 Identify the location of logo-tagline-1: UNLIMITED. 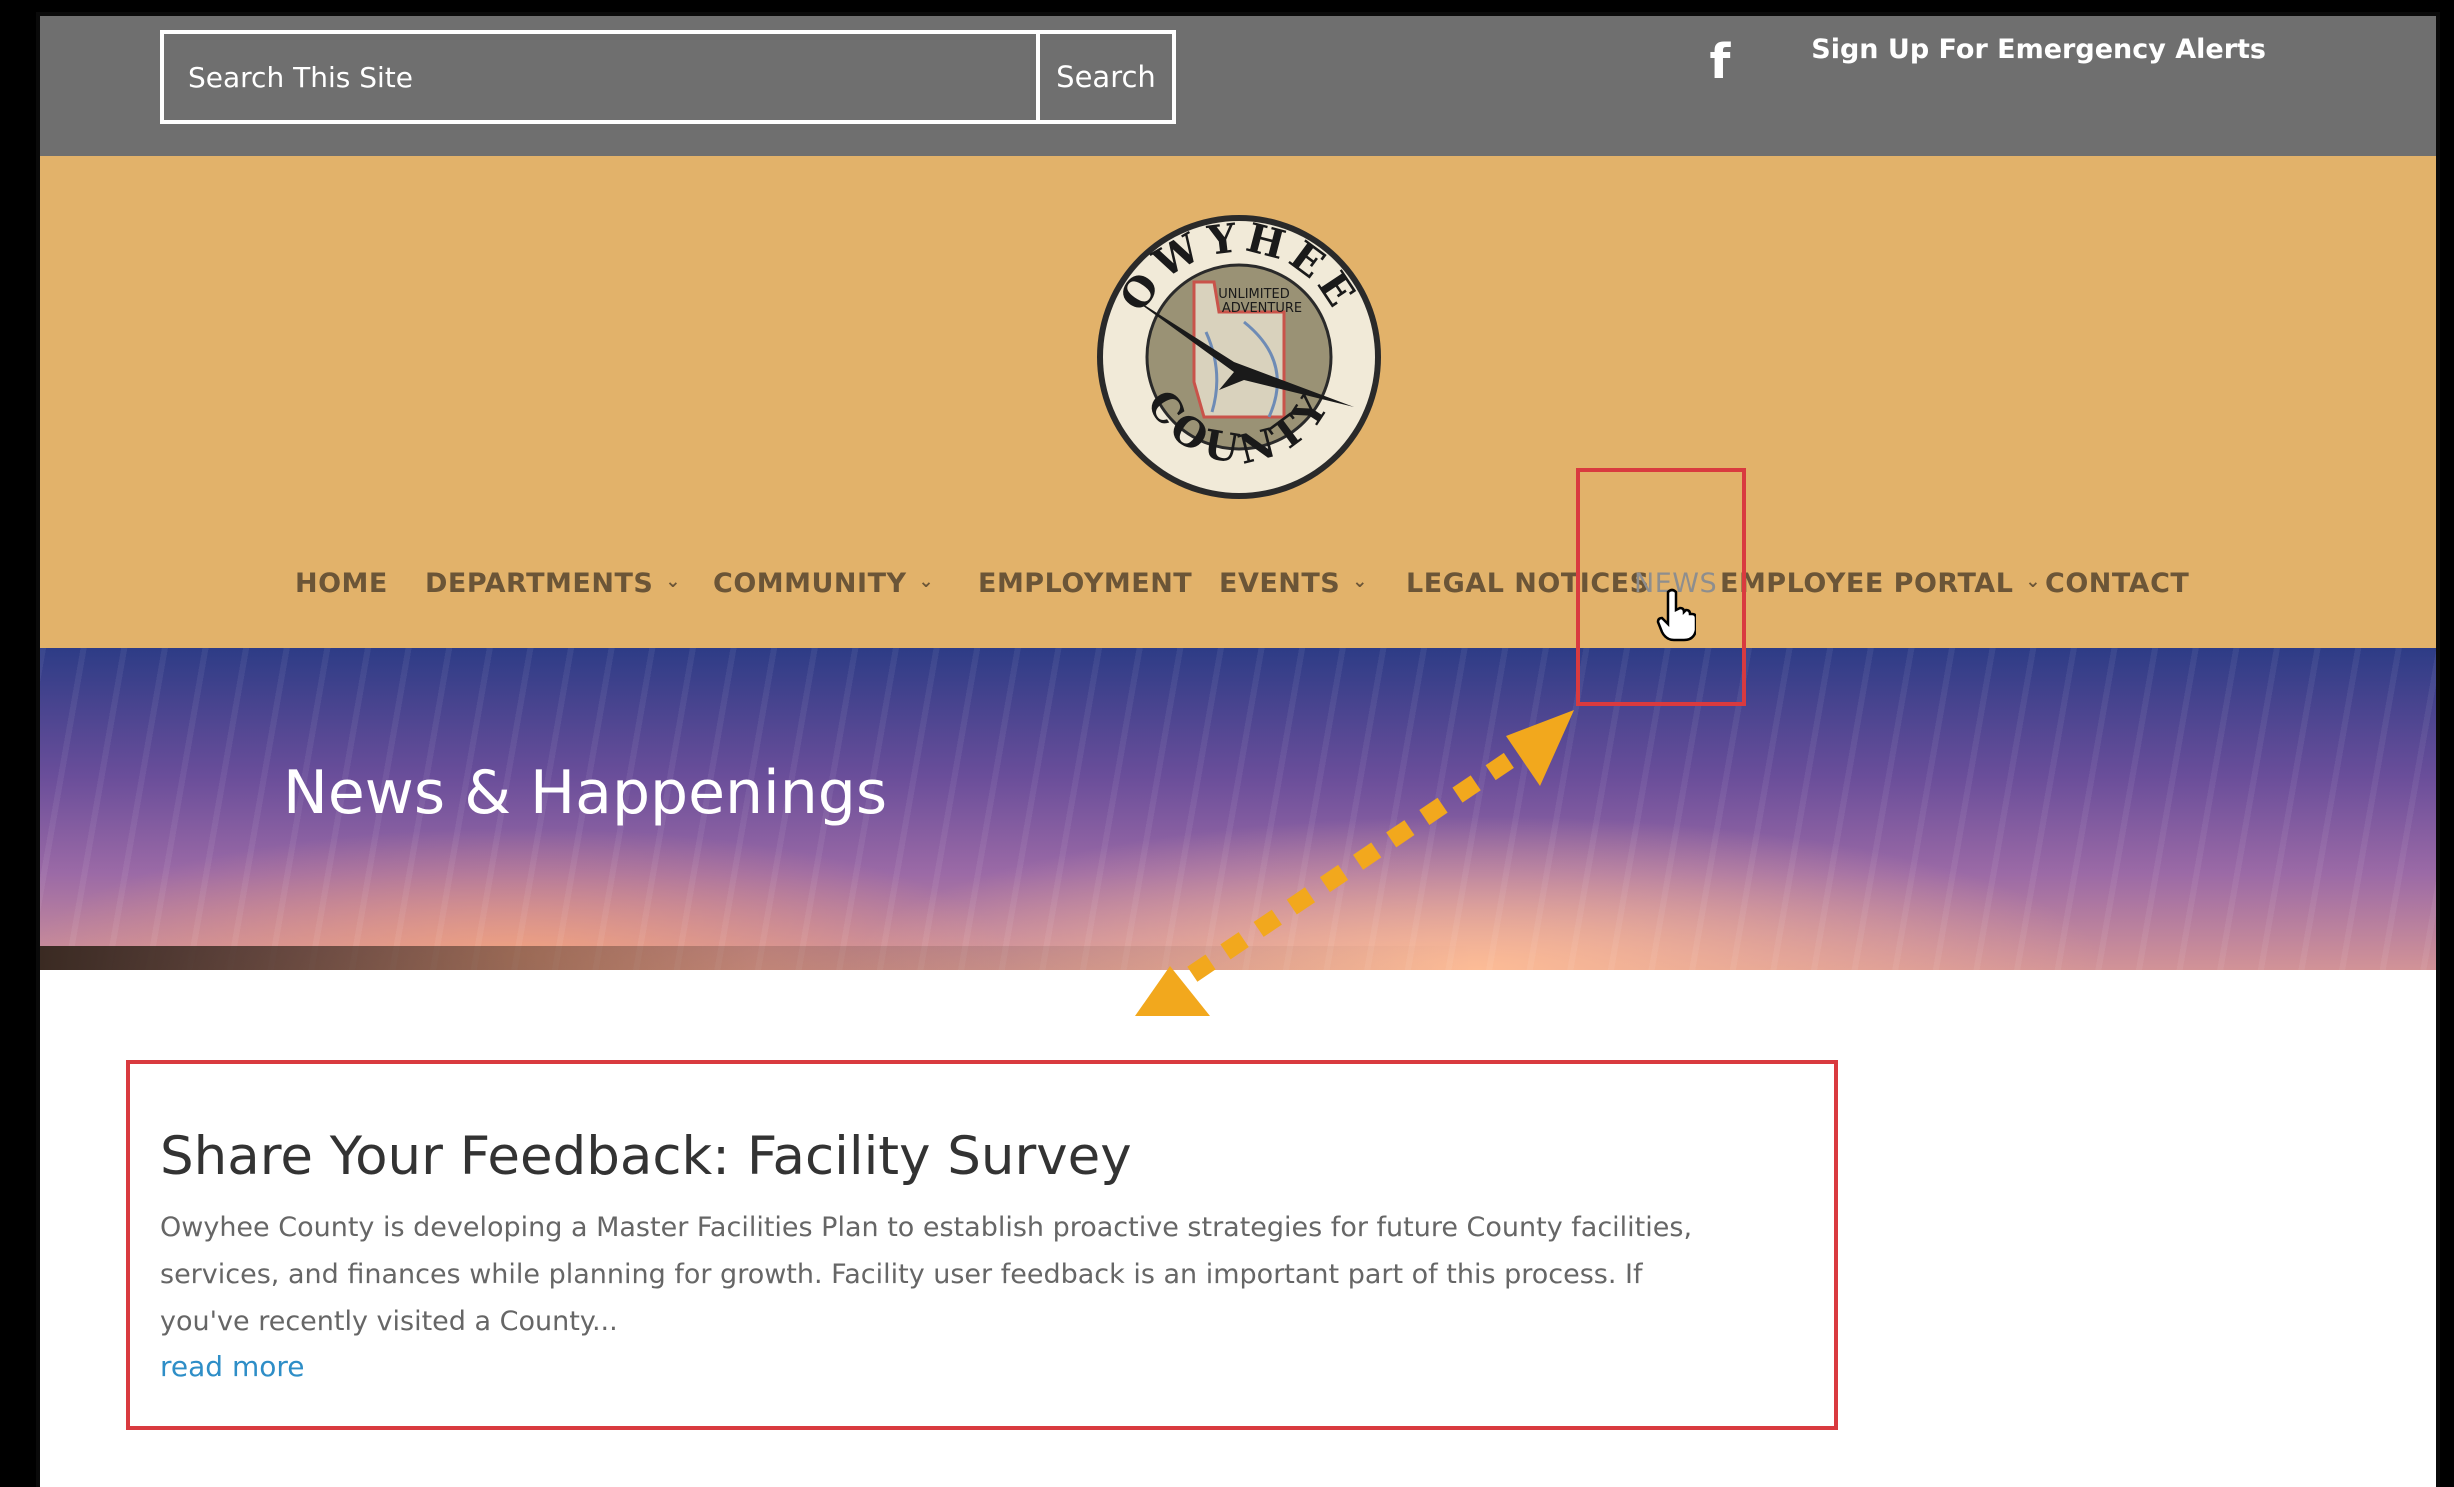
(1254, 294).